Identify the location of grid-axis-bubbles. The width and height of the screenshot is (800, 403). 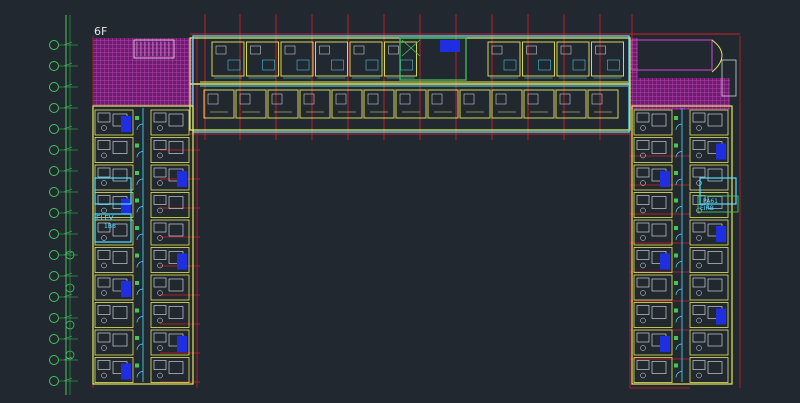
(63, 205).